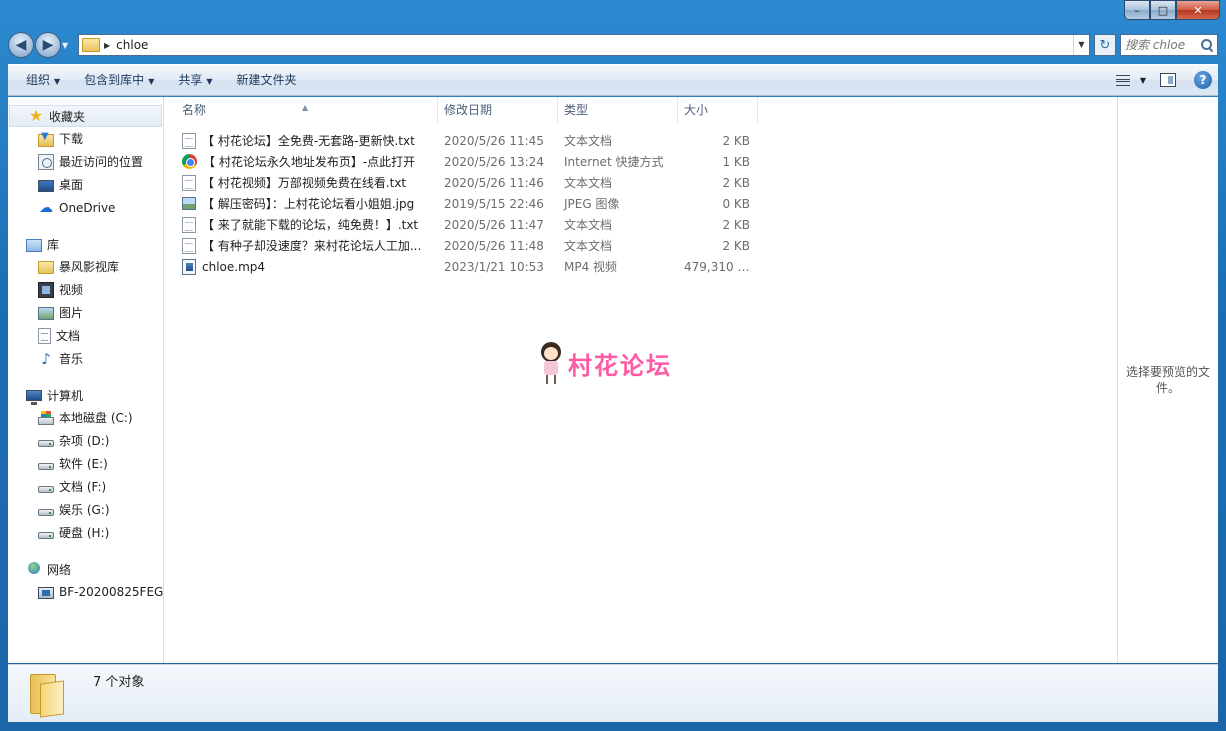 The width and height of the screenshot is (1226, 731). I want to click on sidebar-item-drive-c: 本地磁盘 (C:), so click(85, 417).